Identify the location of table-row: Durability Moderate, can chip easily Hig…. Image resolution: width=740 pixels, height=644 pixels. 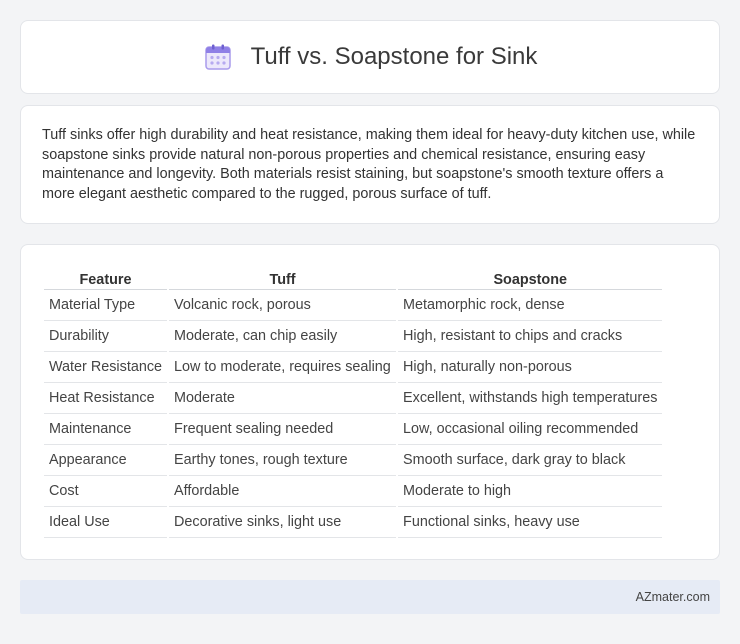
(353, 336).